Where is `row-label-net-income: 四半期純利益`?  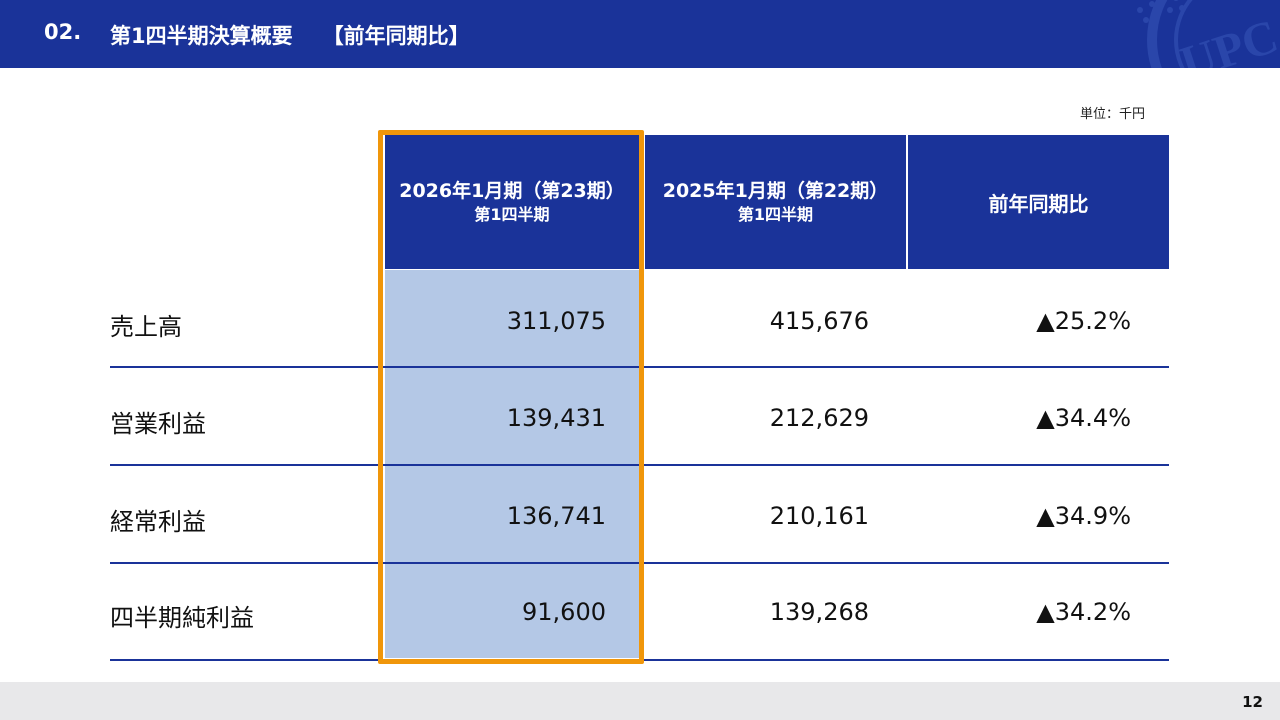 row-label-net-income: 四半期純利益 is located at coordinates (182, 618).